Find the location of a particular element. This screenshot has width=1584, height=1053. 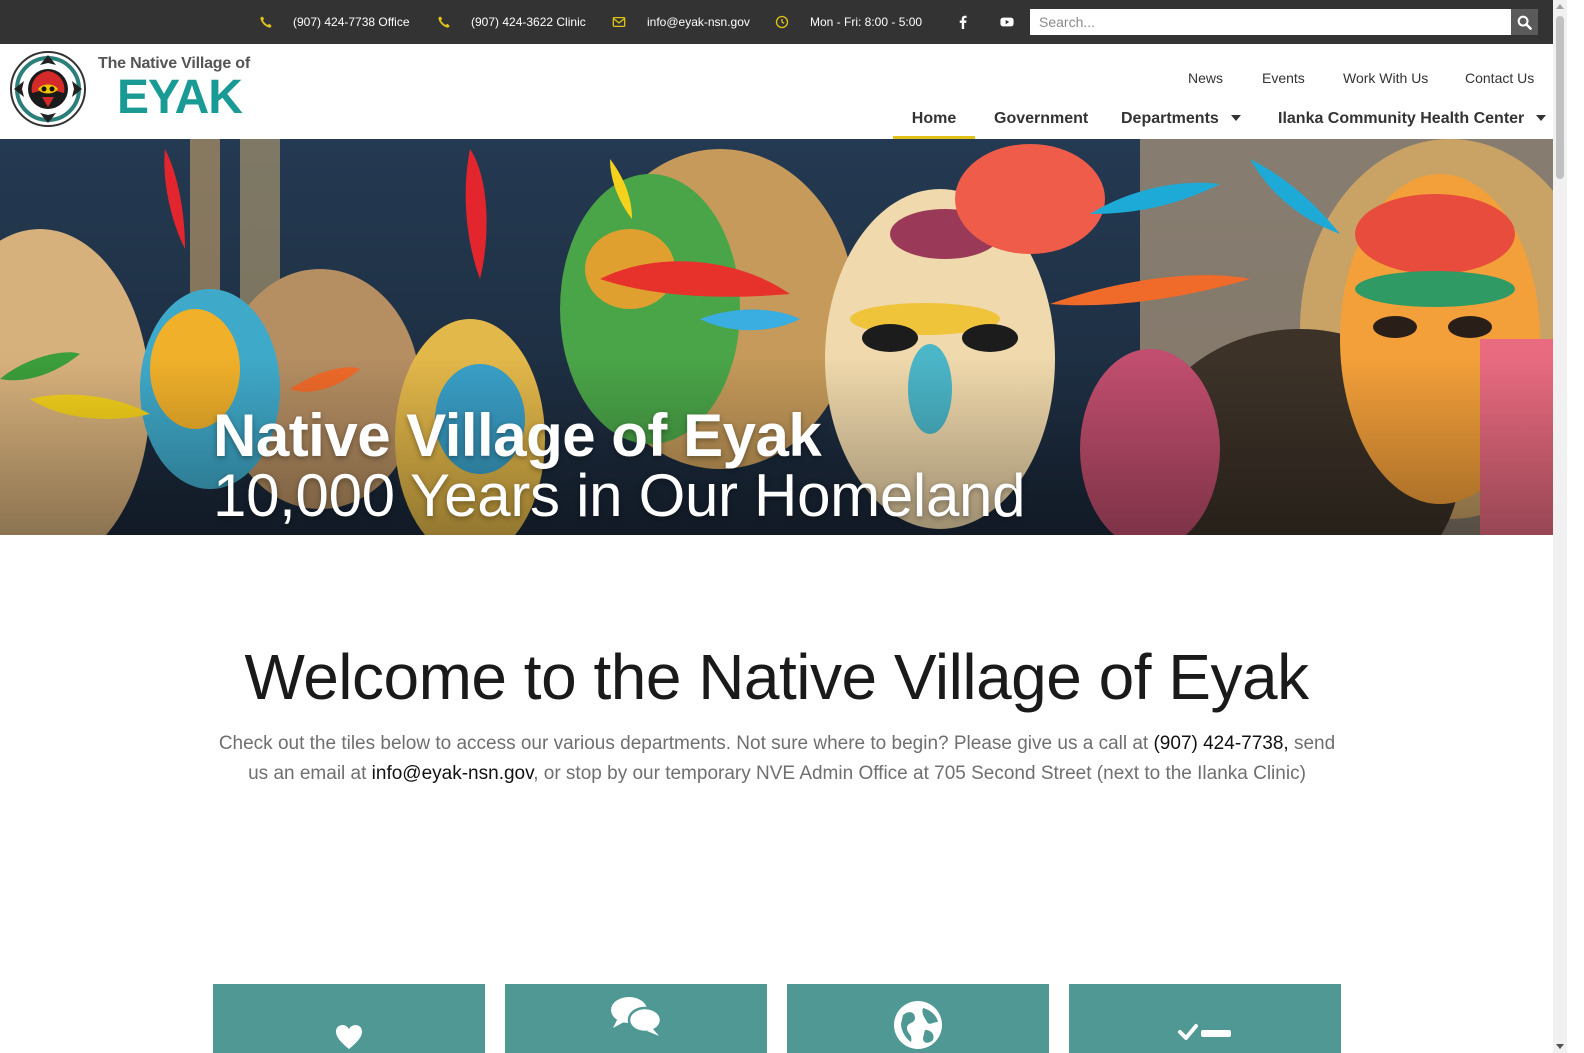

heart-icon is located at coordinates (349, 1037).